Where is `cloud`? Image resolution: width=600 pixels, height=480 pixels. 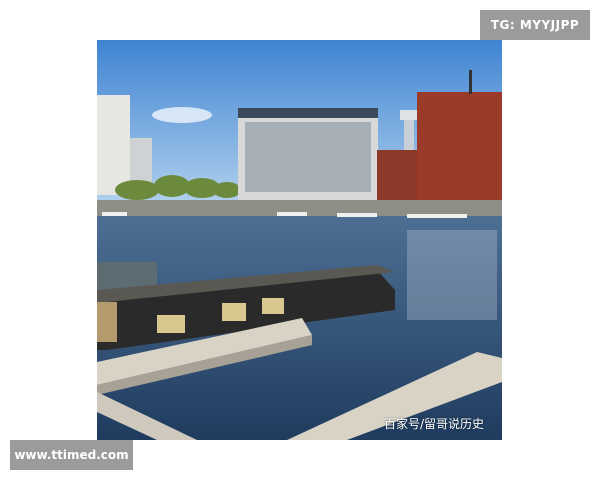 cloud is located at coordinates (182, 115).